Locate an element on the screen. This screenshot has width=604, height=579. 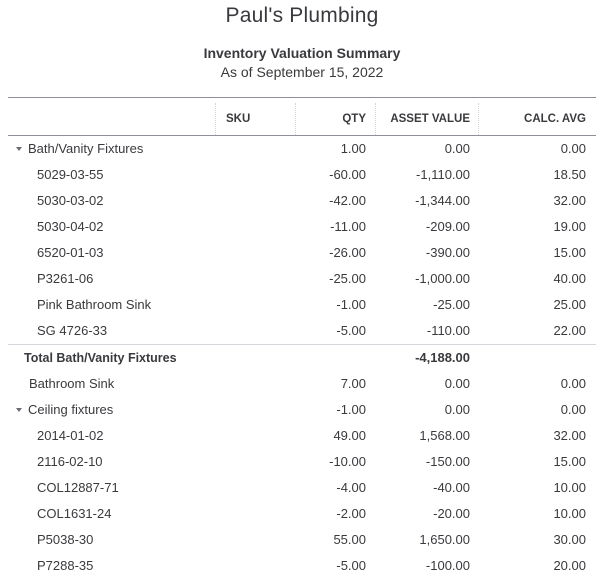
item-row: 2014-01-02 49.00 1,568.00 32.00 is located at coordinates (302, 436).